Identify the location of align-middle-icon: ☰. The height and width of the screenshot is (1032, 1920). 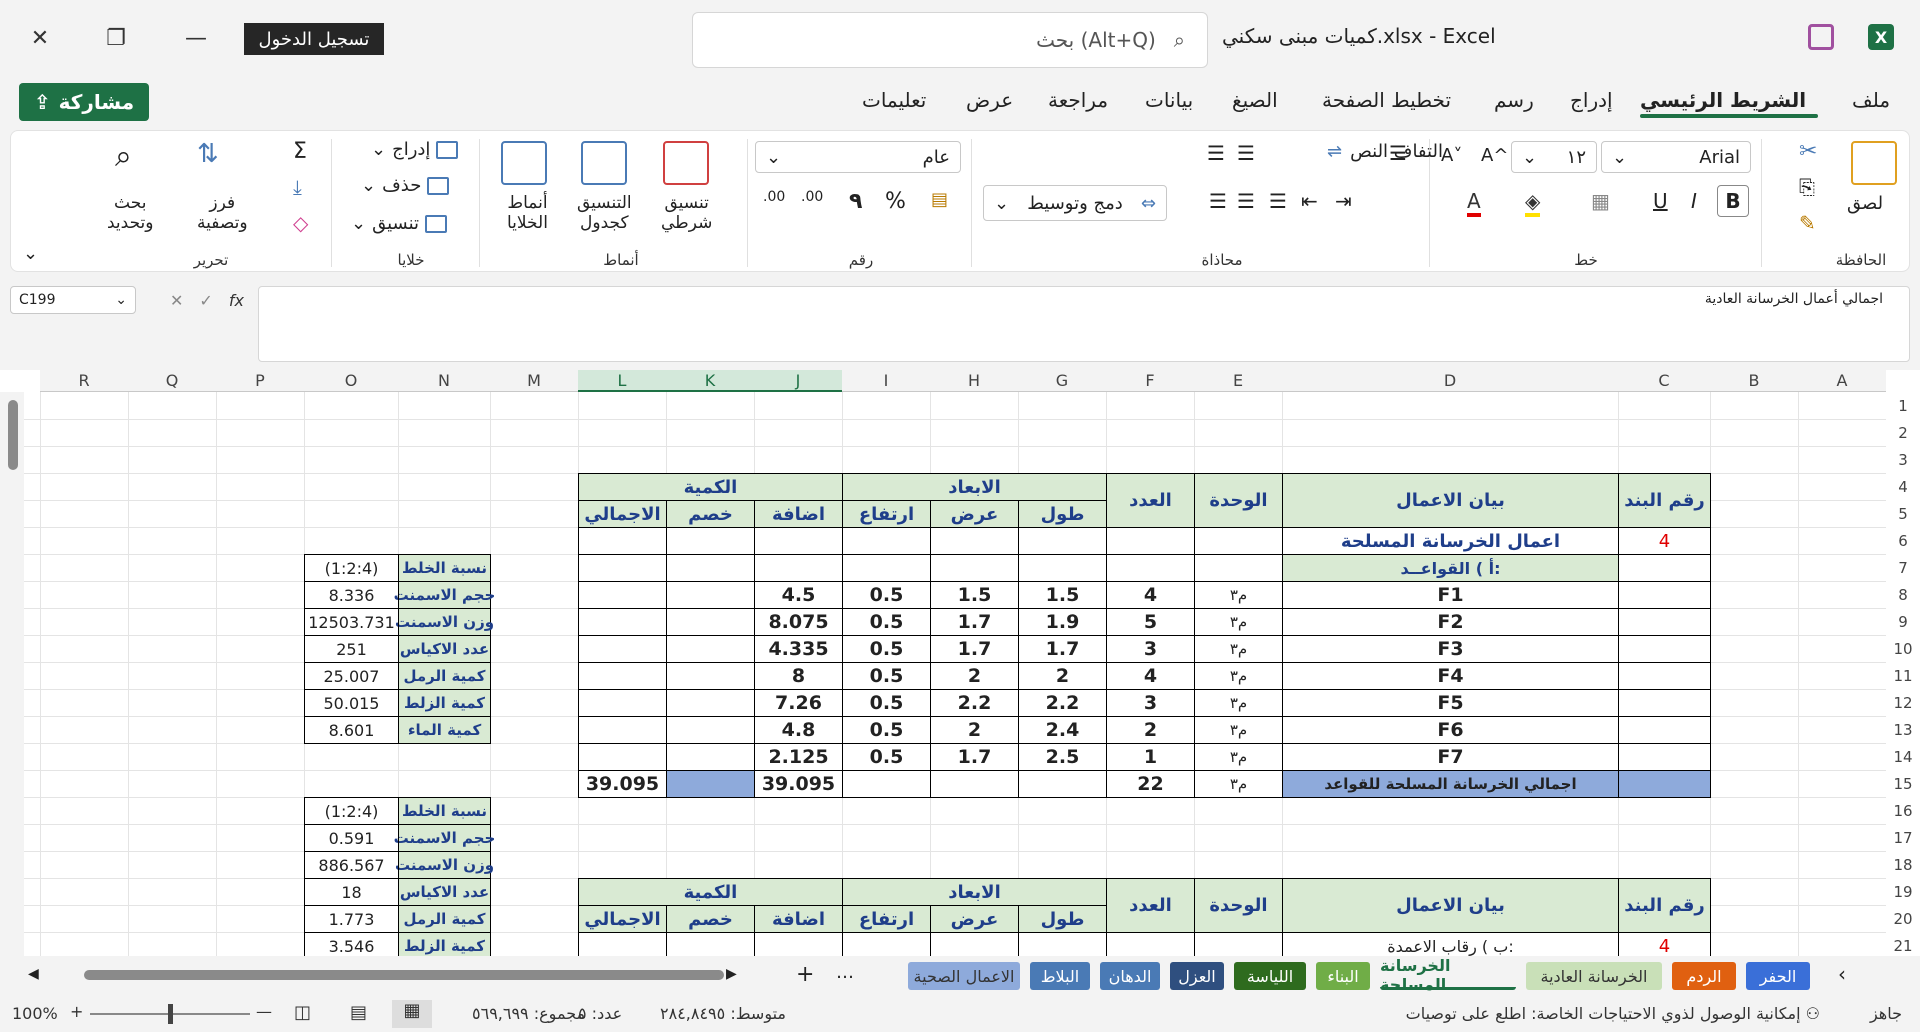
(1246, 153).